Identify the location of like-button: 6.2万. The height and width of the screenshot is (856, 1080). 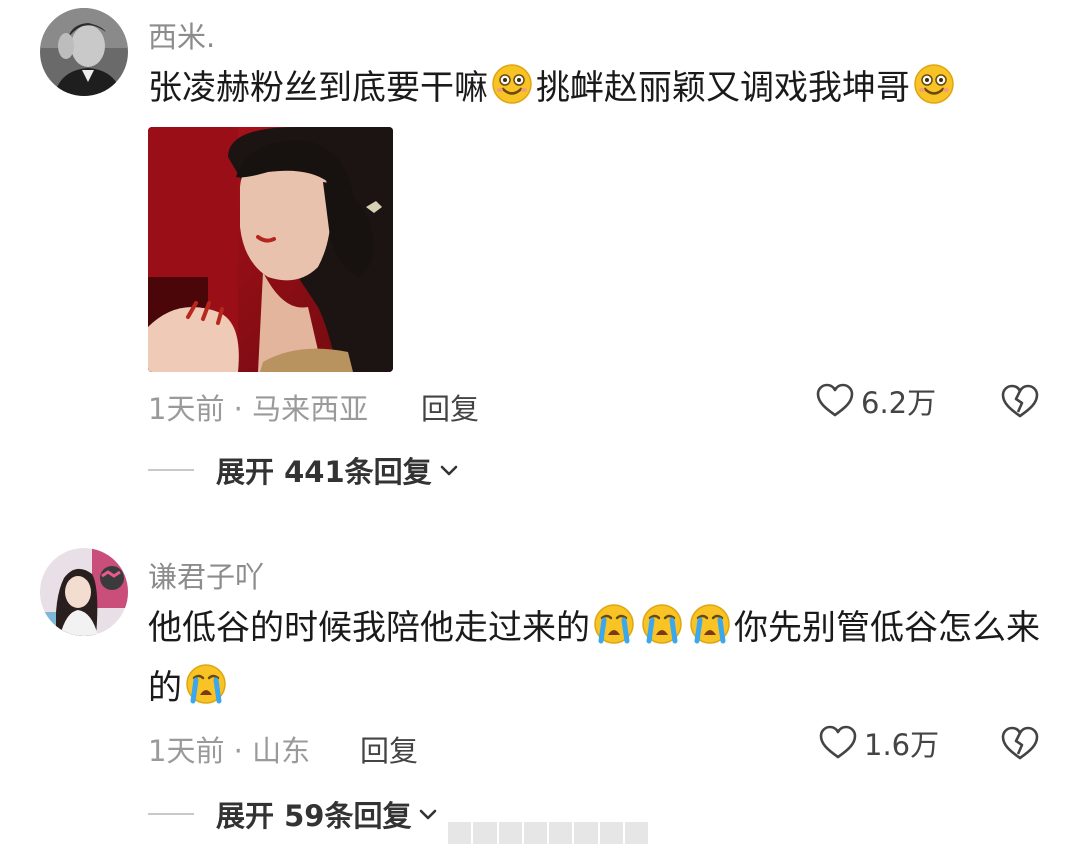
(875, 401).